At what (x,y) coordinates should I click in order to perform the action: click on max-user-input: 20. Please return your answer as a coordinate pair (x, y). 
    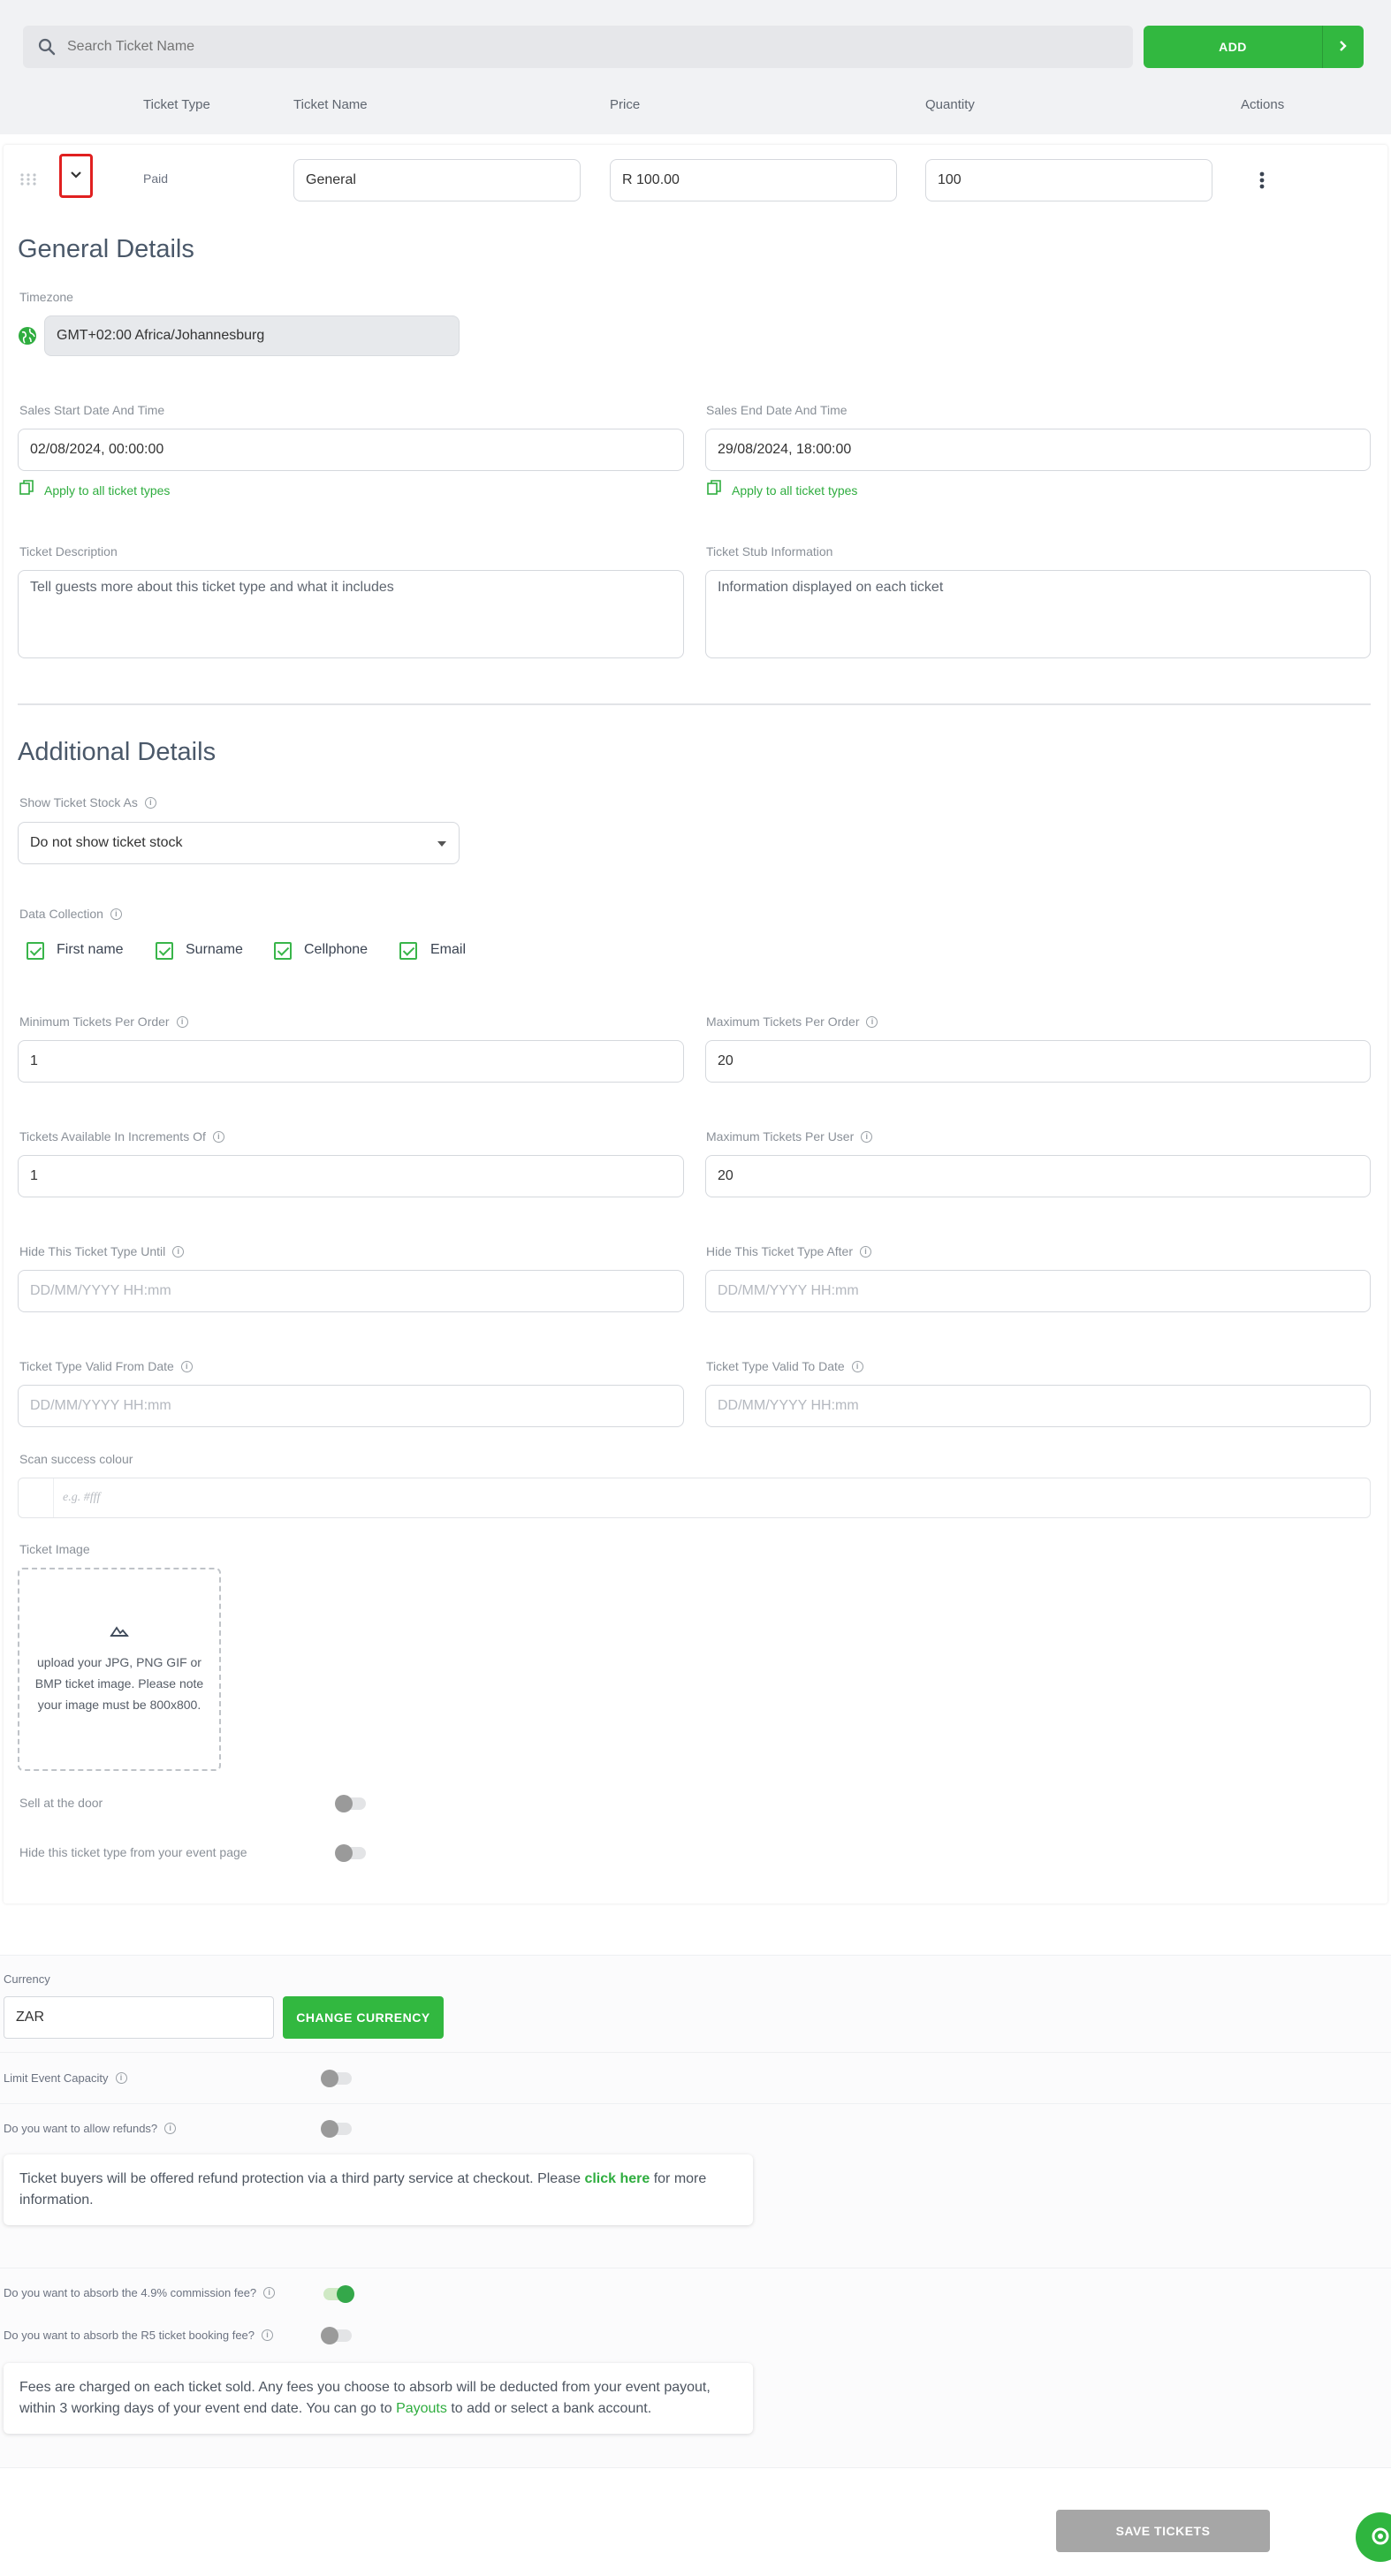
    Looking at the image, I should click on (1038, 1176).